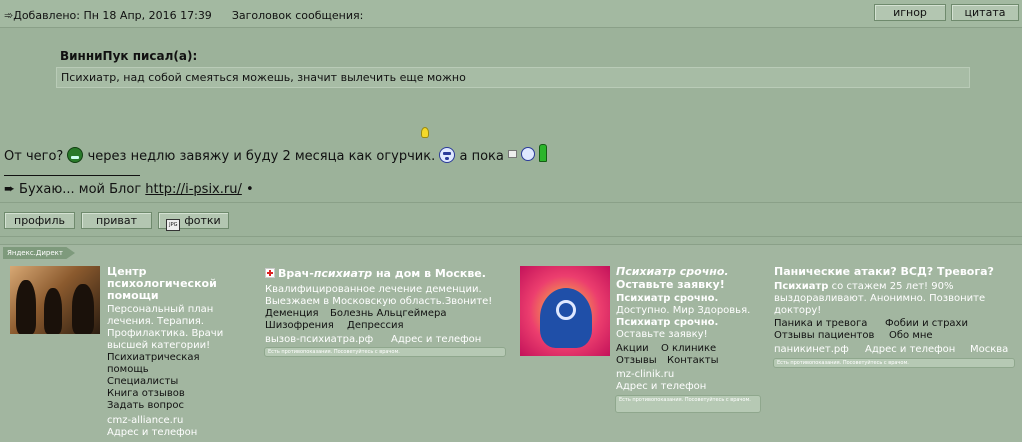 This screenshot has height=442, width=1022. What do you see at coordinates (142, 382) in the screenshot?
I see `ad1-link-2: Специалисты` at bounding box center [142, 382].